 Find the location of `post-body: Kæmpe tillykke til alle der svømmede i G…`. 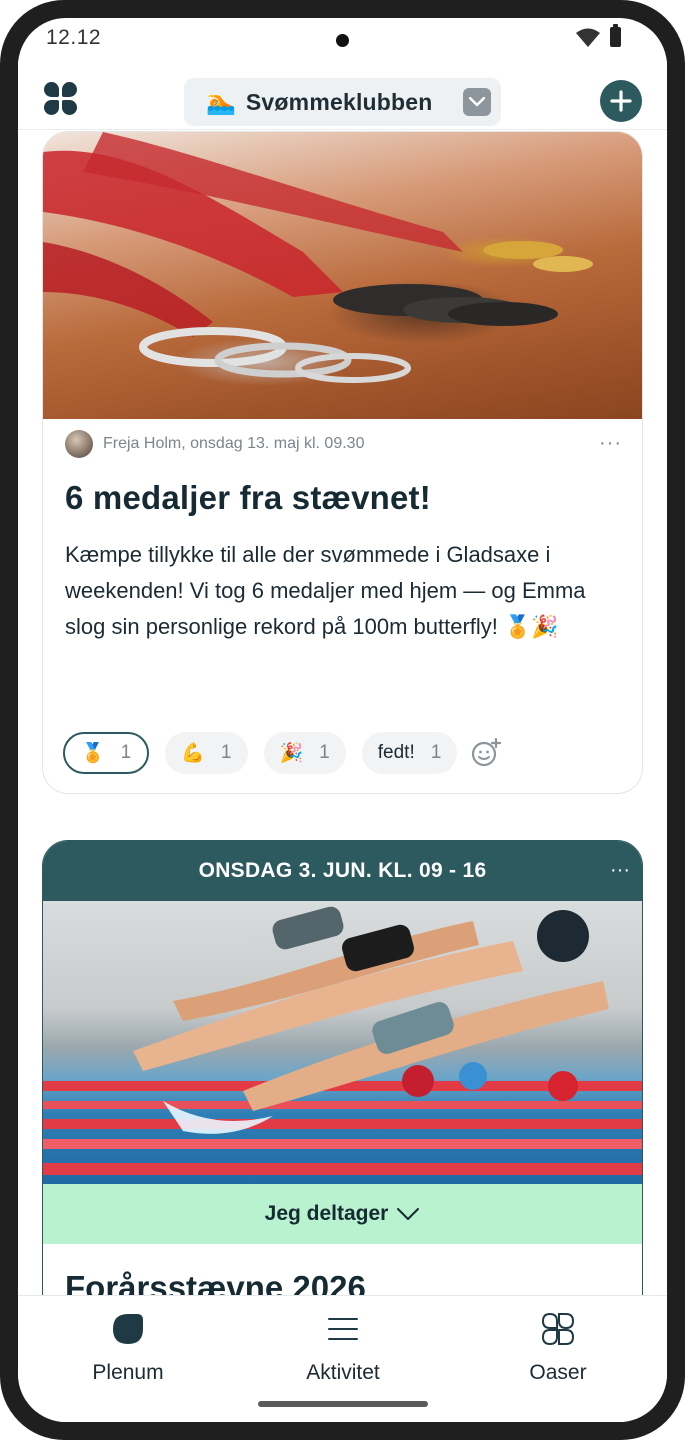

post-body: Kæmpe tillykke til alle der svømmede i G… is located at coordinates (325, 590).